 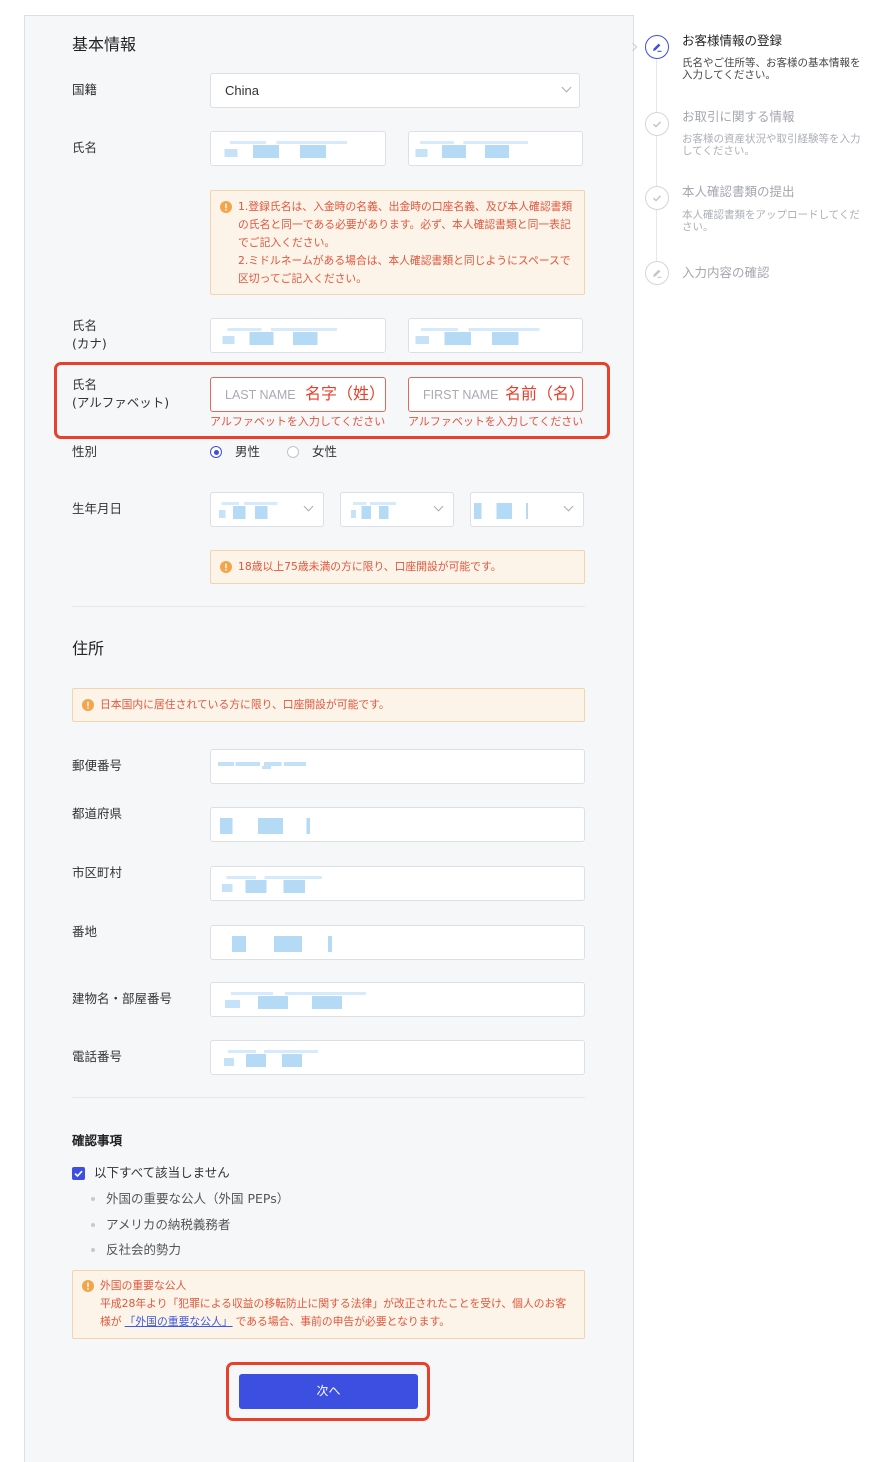 What do you see at coordinates (397, 883) in the screenshot?
I see `city-input` at bounding box center [397, 883].